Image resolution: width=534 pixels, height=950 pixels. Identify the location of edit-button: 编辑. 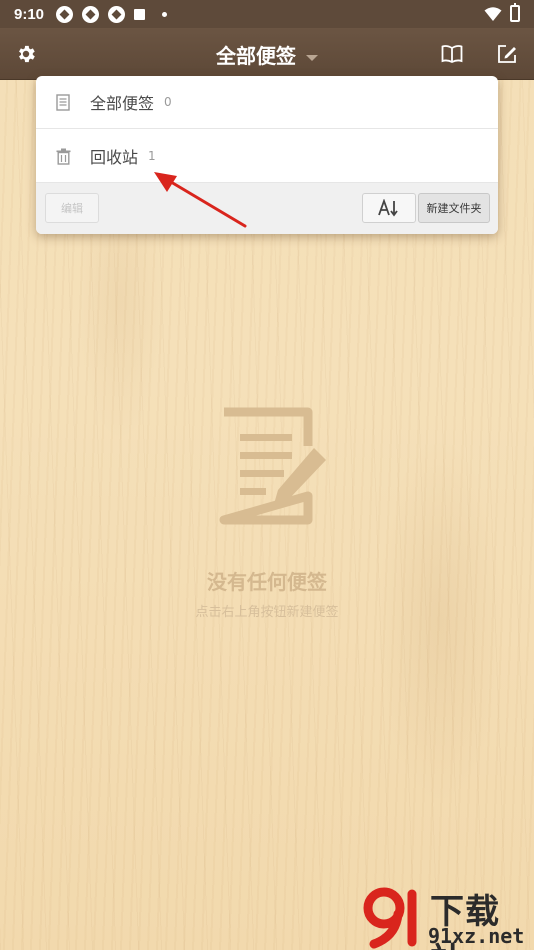
(72, 208).